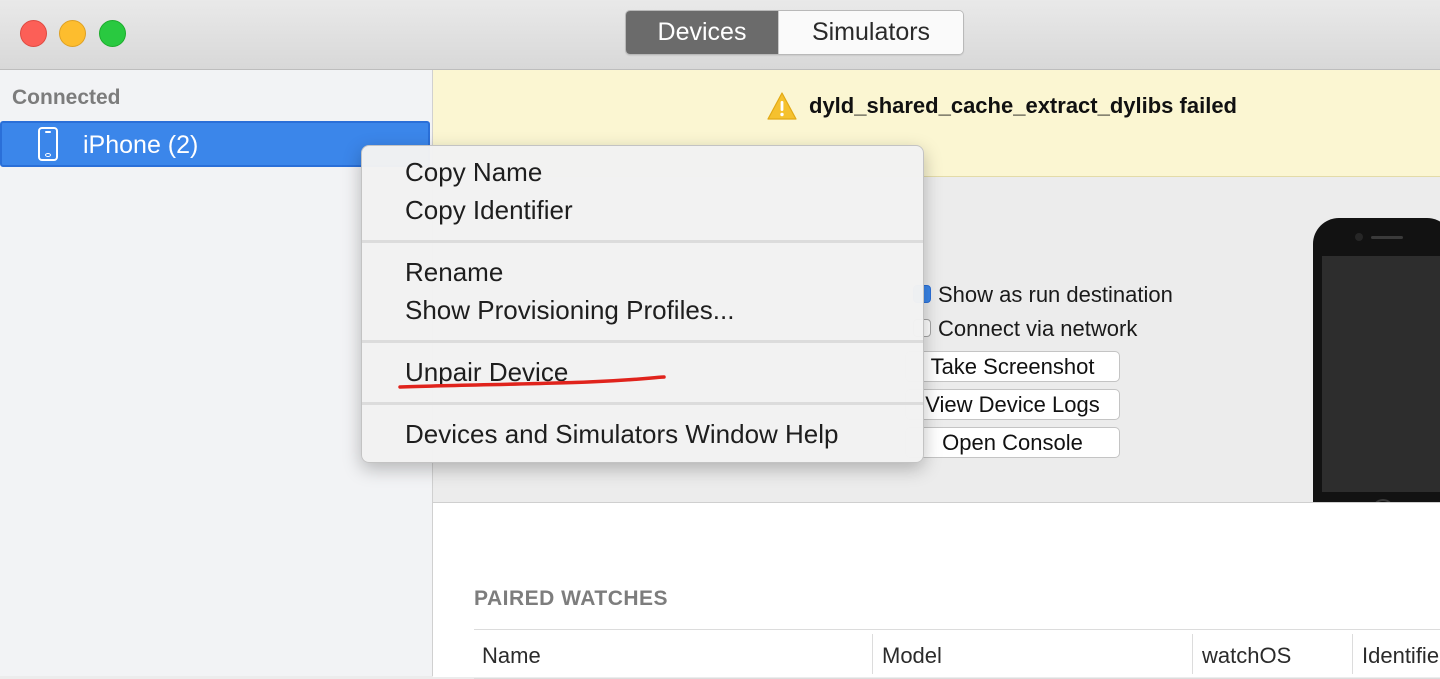  What do you see at coordinates (1400, 656) in the screenshot?
I see `column-header-identifier: Identifie` at bounding box center [1400, 656].